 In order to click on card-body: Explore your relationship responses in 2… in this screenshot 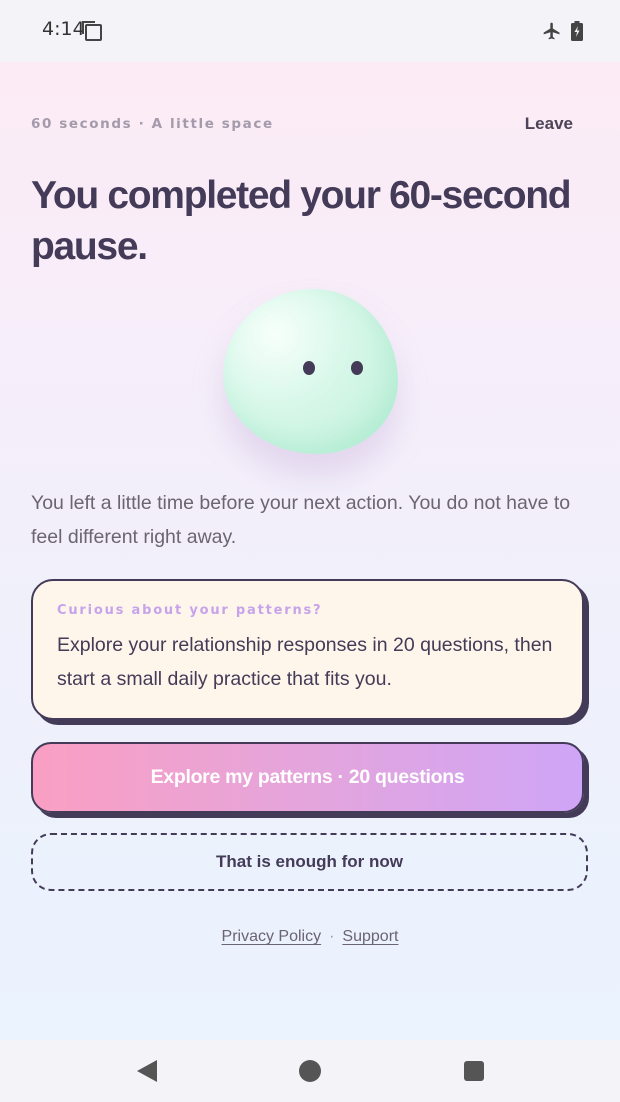, I will do `click(305, 662)`.